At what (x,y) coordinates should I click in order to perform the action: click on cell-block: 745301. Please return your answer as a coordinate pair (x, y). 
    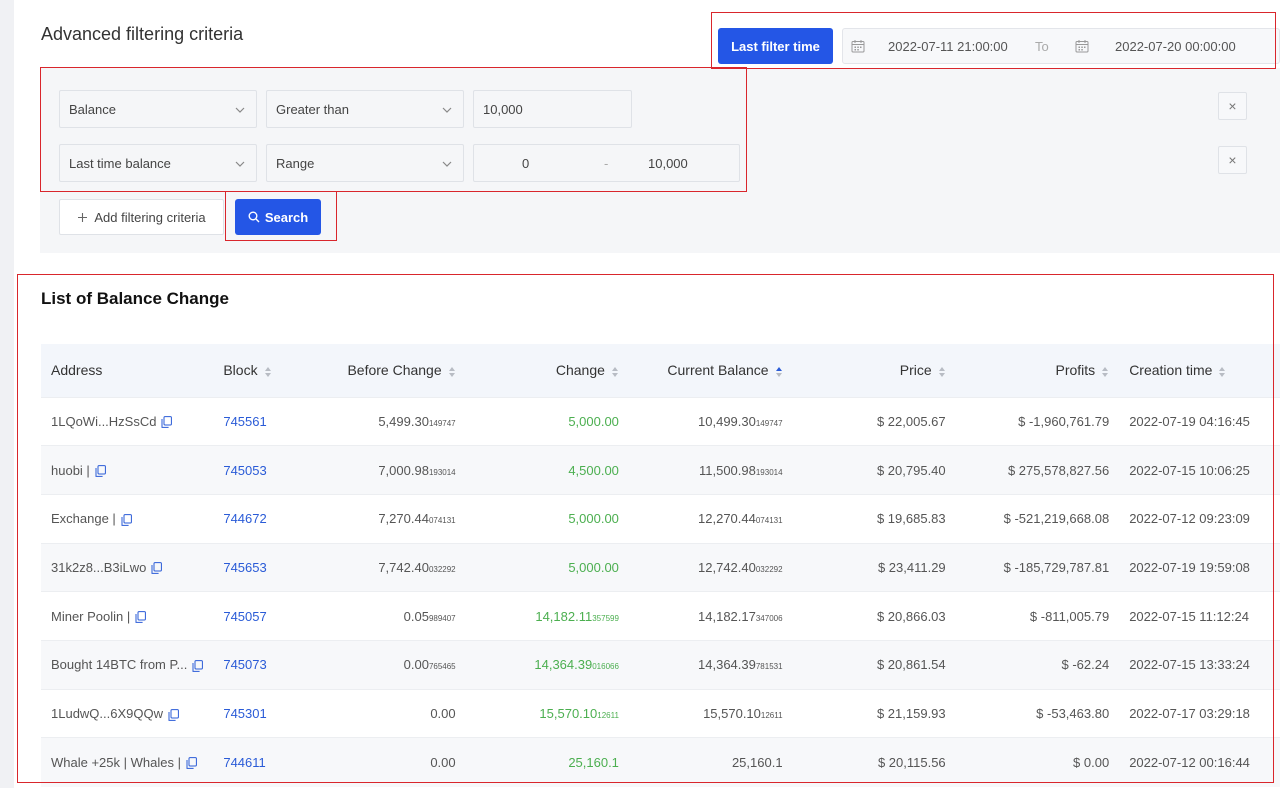
    Looking at the image, I should click on (255, 713).